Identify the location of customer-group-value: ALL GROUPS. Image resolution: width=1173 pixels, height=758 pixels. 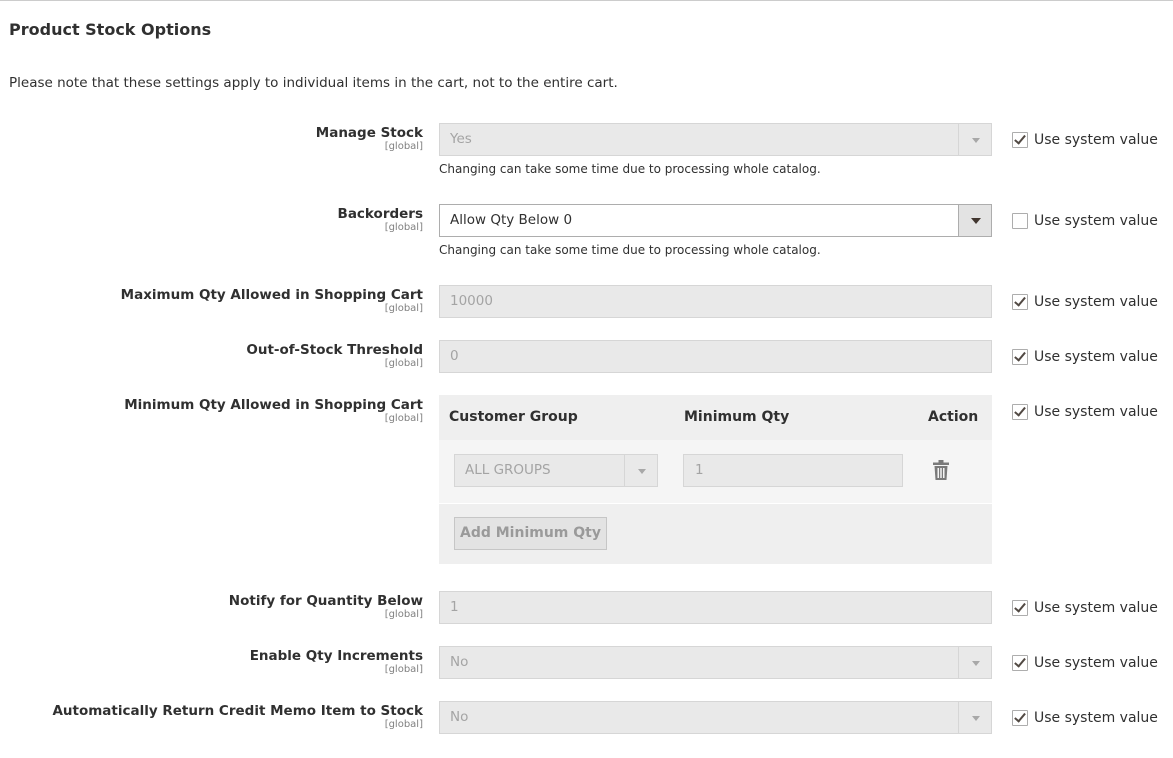
(508, 470).